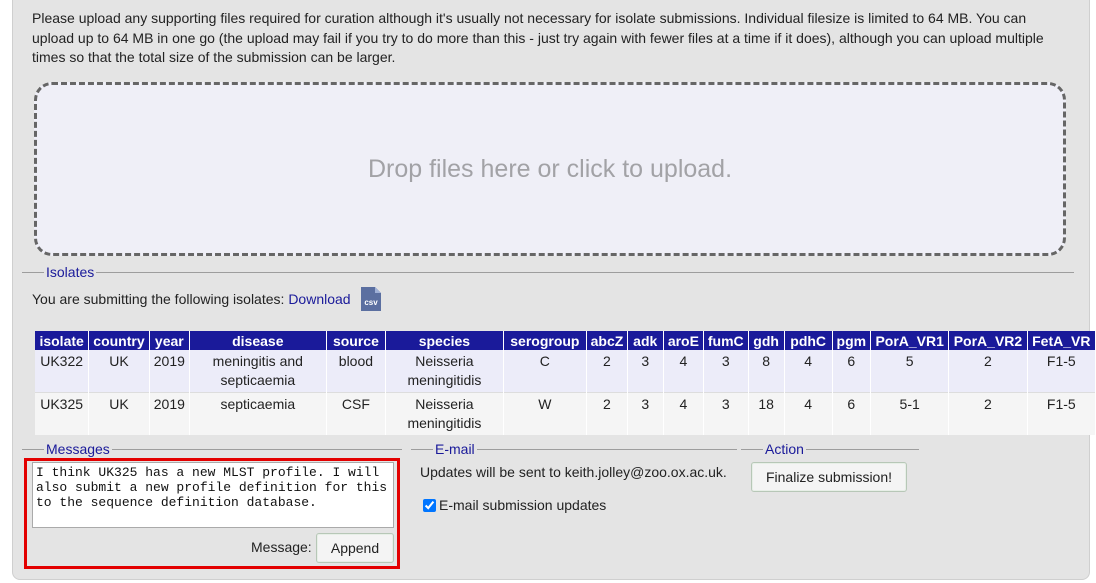 Image resolution: width=1096 pixels, height=583 pixels. Describe the element at coordinates (78, 449) in the screenshot. I see `messages-legend: Messages` at that location.